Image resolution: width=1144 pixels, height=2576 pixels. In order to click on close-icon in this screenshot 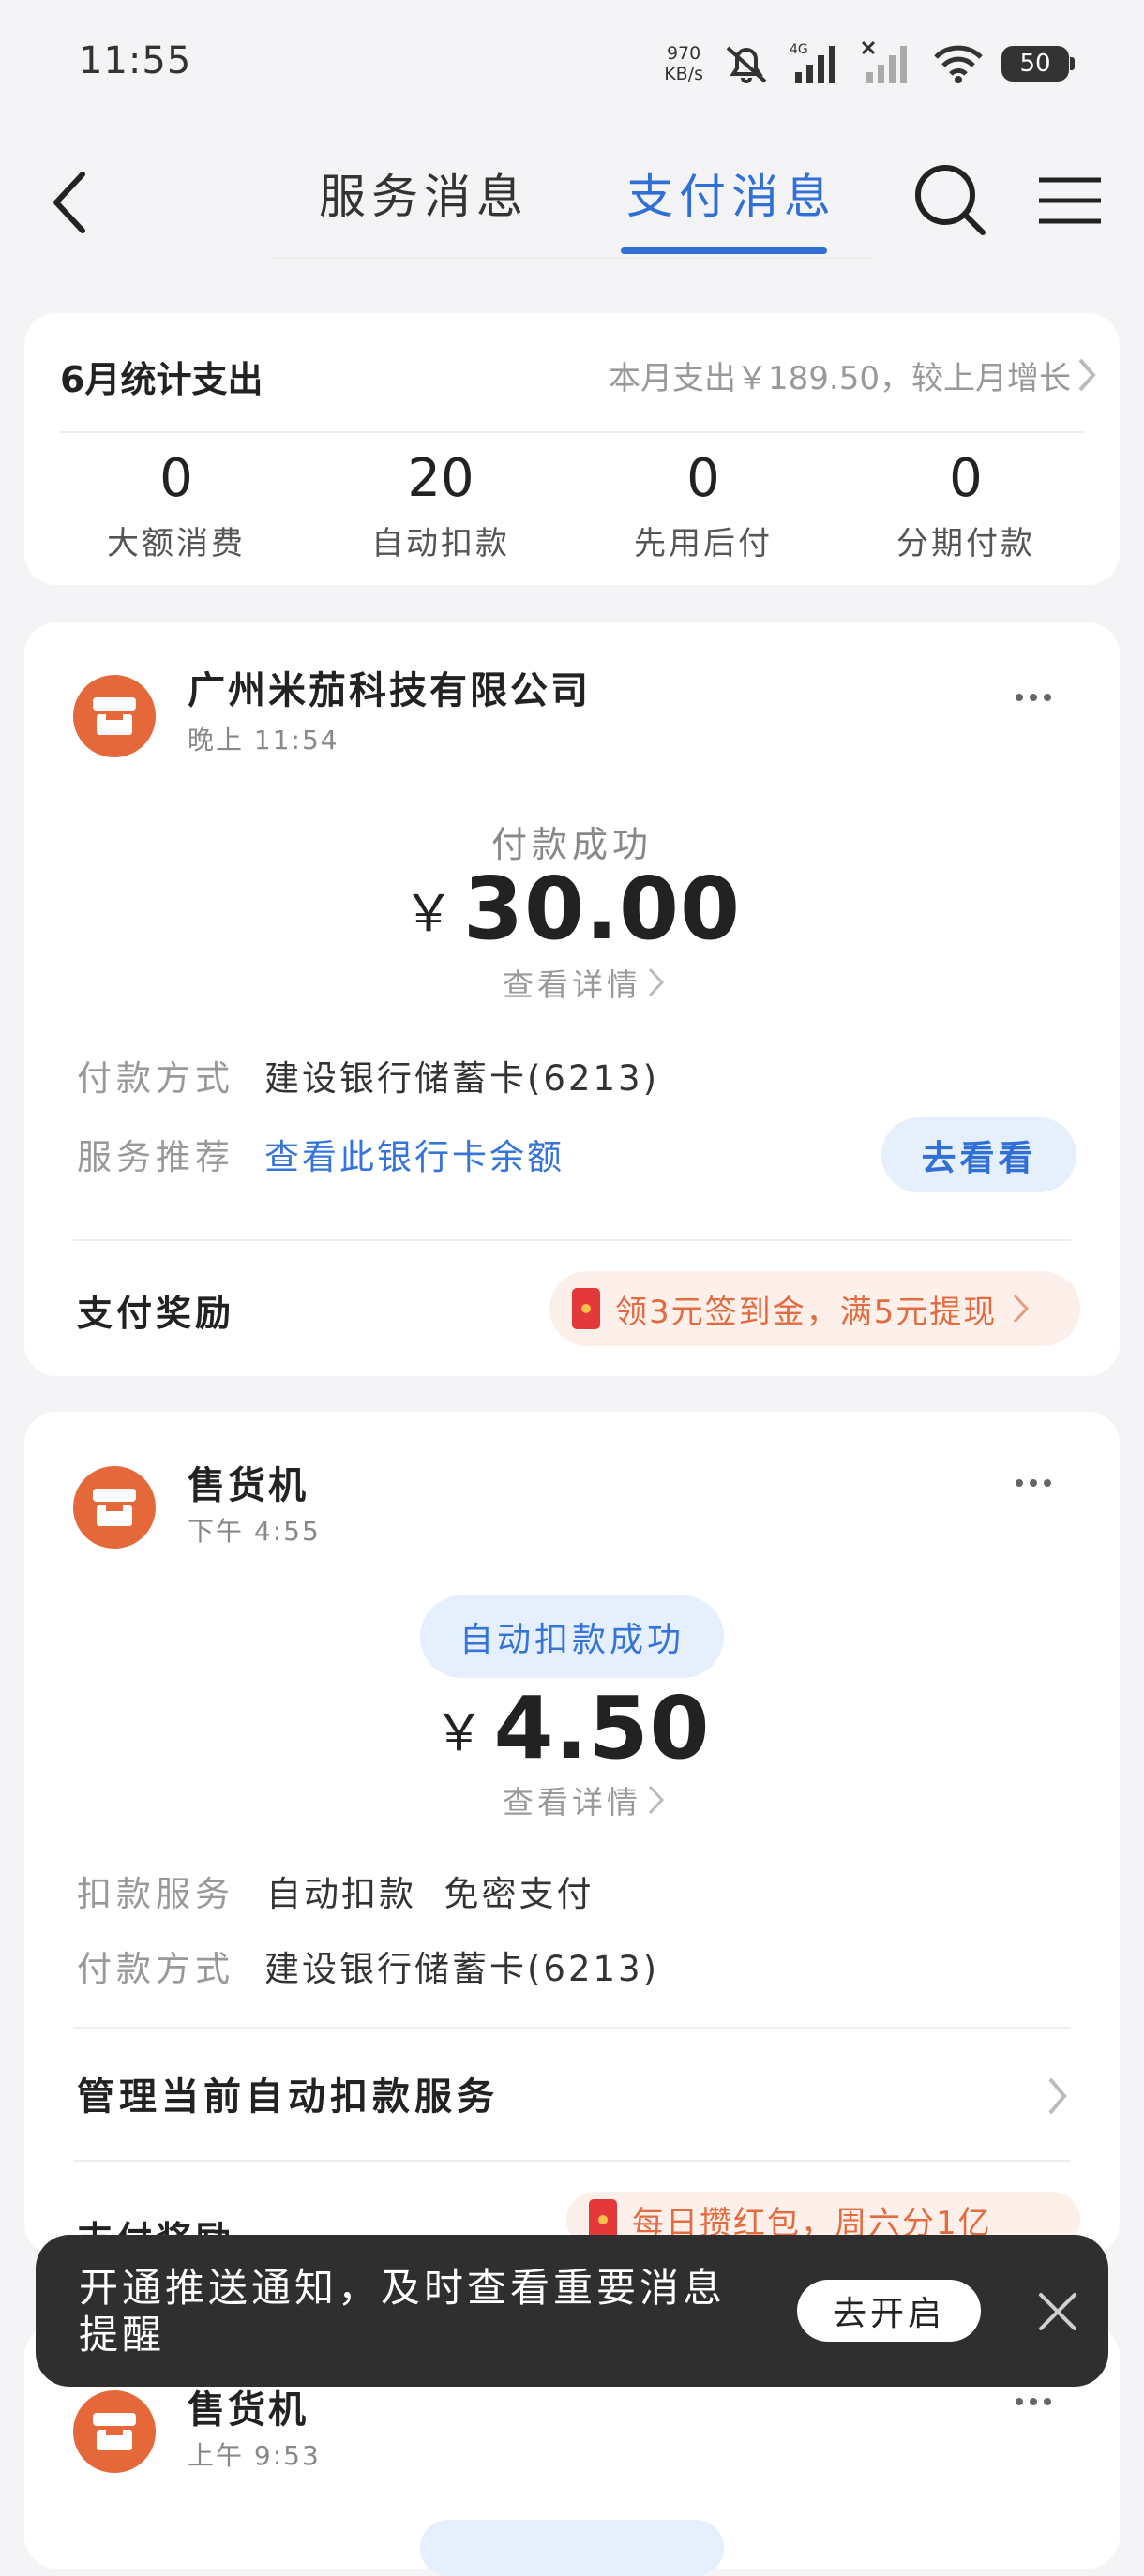, I will do `click(1058, 2312)`.